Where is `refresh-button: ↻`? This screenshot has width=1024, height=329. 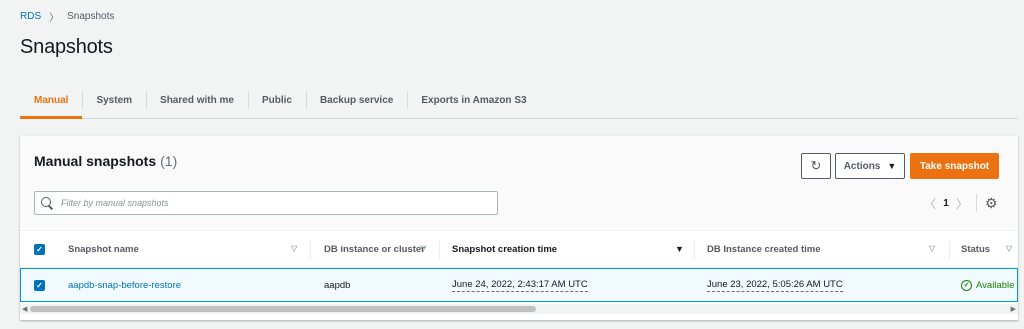 refresh-button: ↻ is located at coordinates (816, 166).